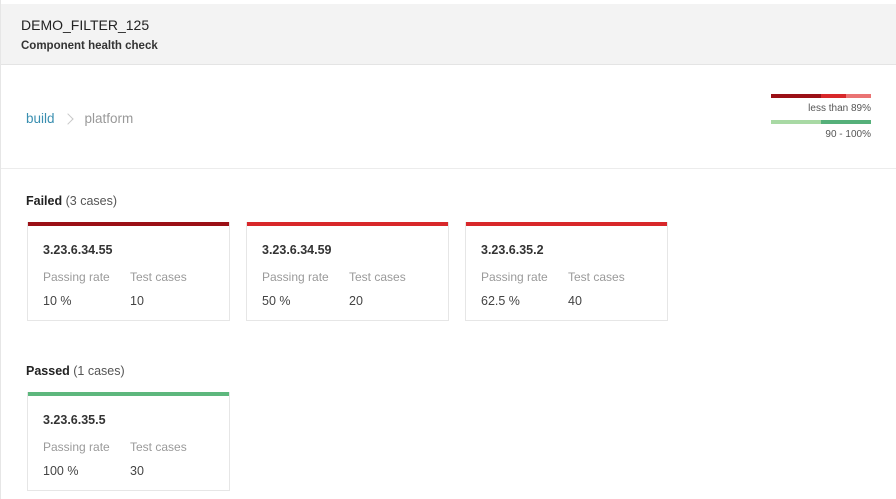  Describe the element at coordinates (67, 118) in the screenshot. I see `chevron-right-icon` at that location.